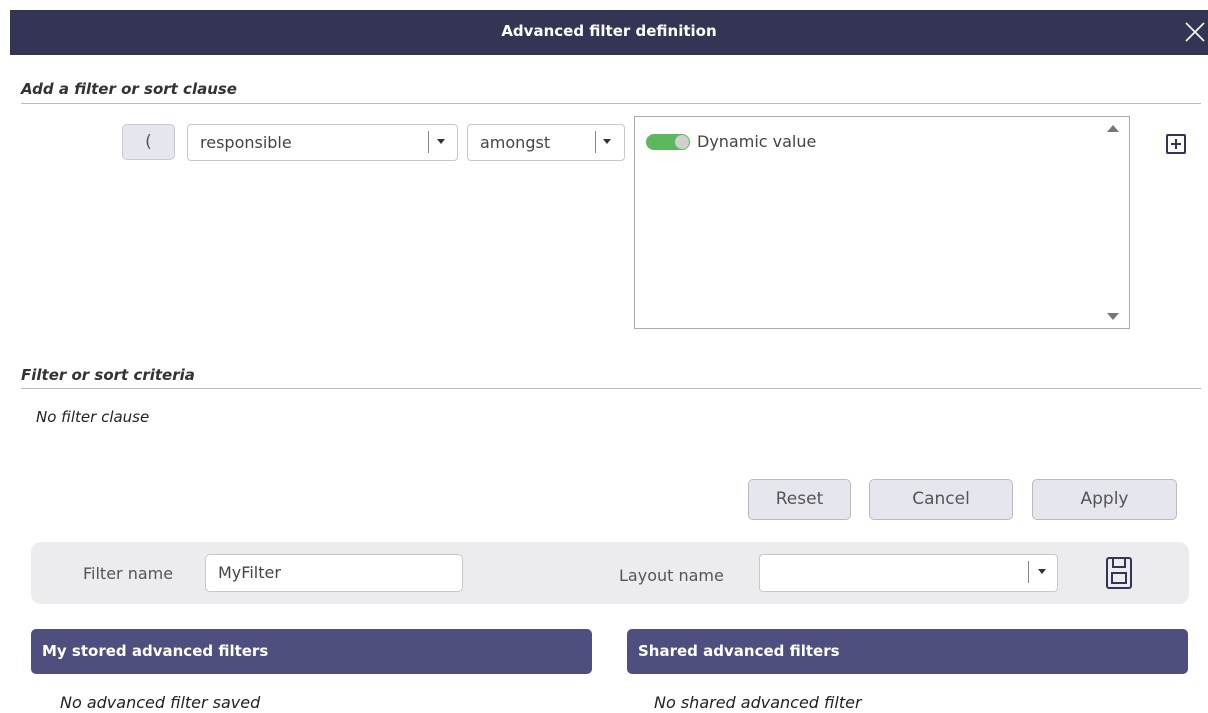 Image resolution: width=1208 pixels, height=713 pixels. Describe the element at coordinates (160, 702) in the screenshot. I see `my-stored-filters-empty: No advanced filter saved` at that location.